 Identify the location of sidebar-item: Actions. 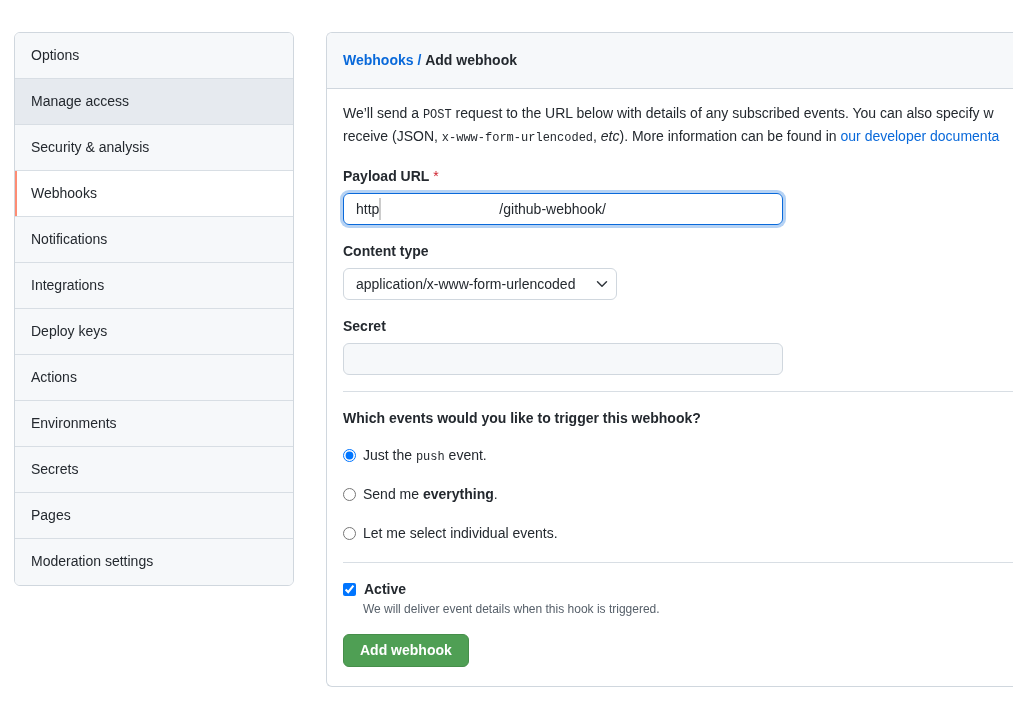
(154, 378).